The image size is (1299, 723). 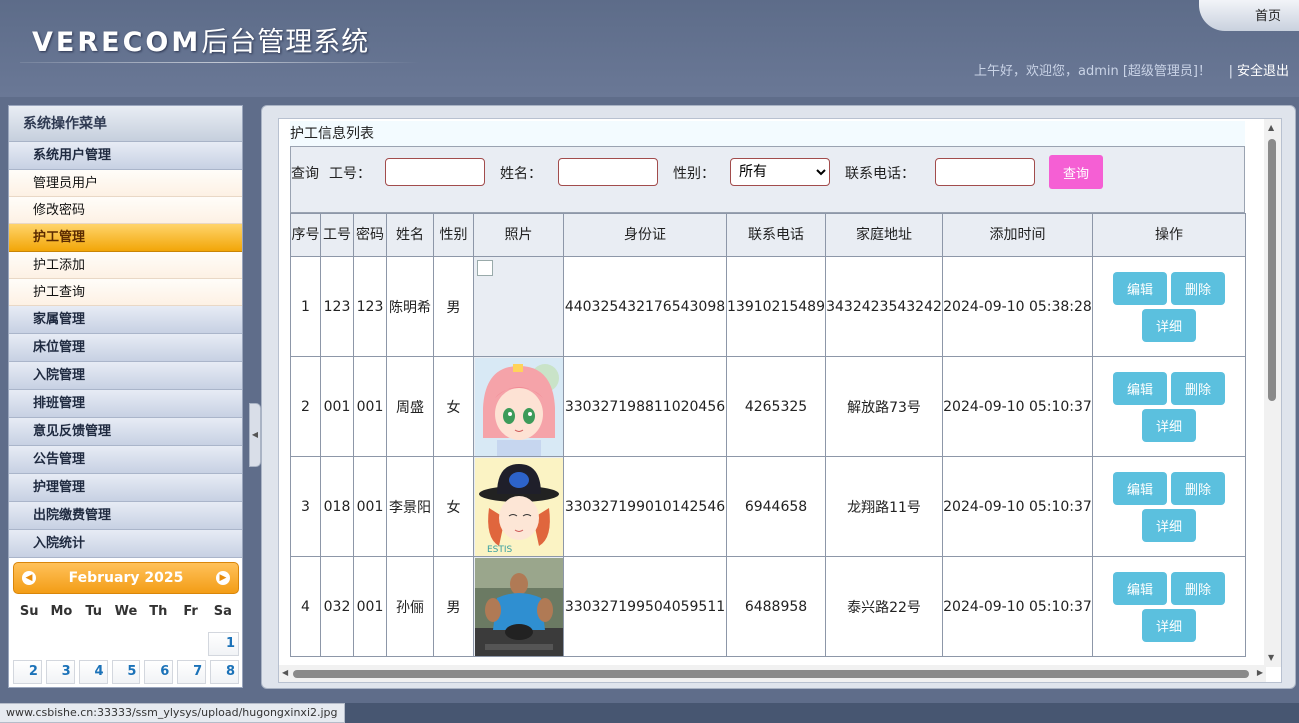 What do you see at coordinates (305, 506) in the screenshot?
I see `cell-no: 3` at bounding box center [305, 506].